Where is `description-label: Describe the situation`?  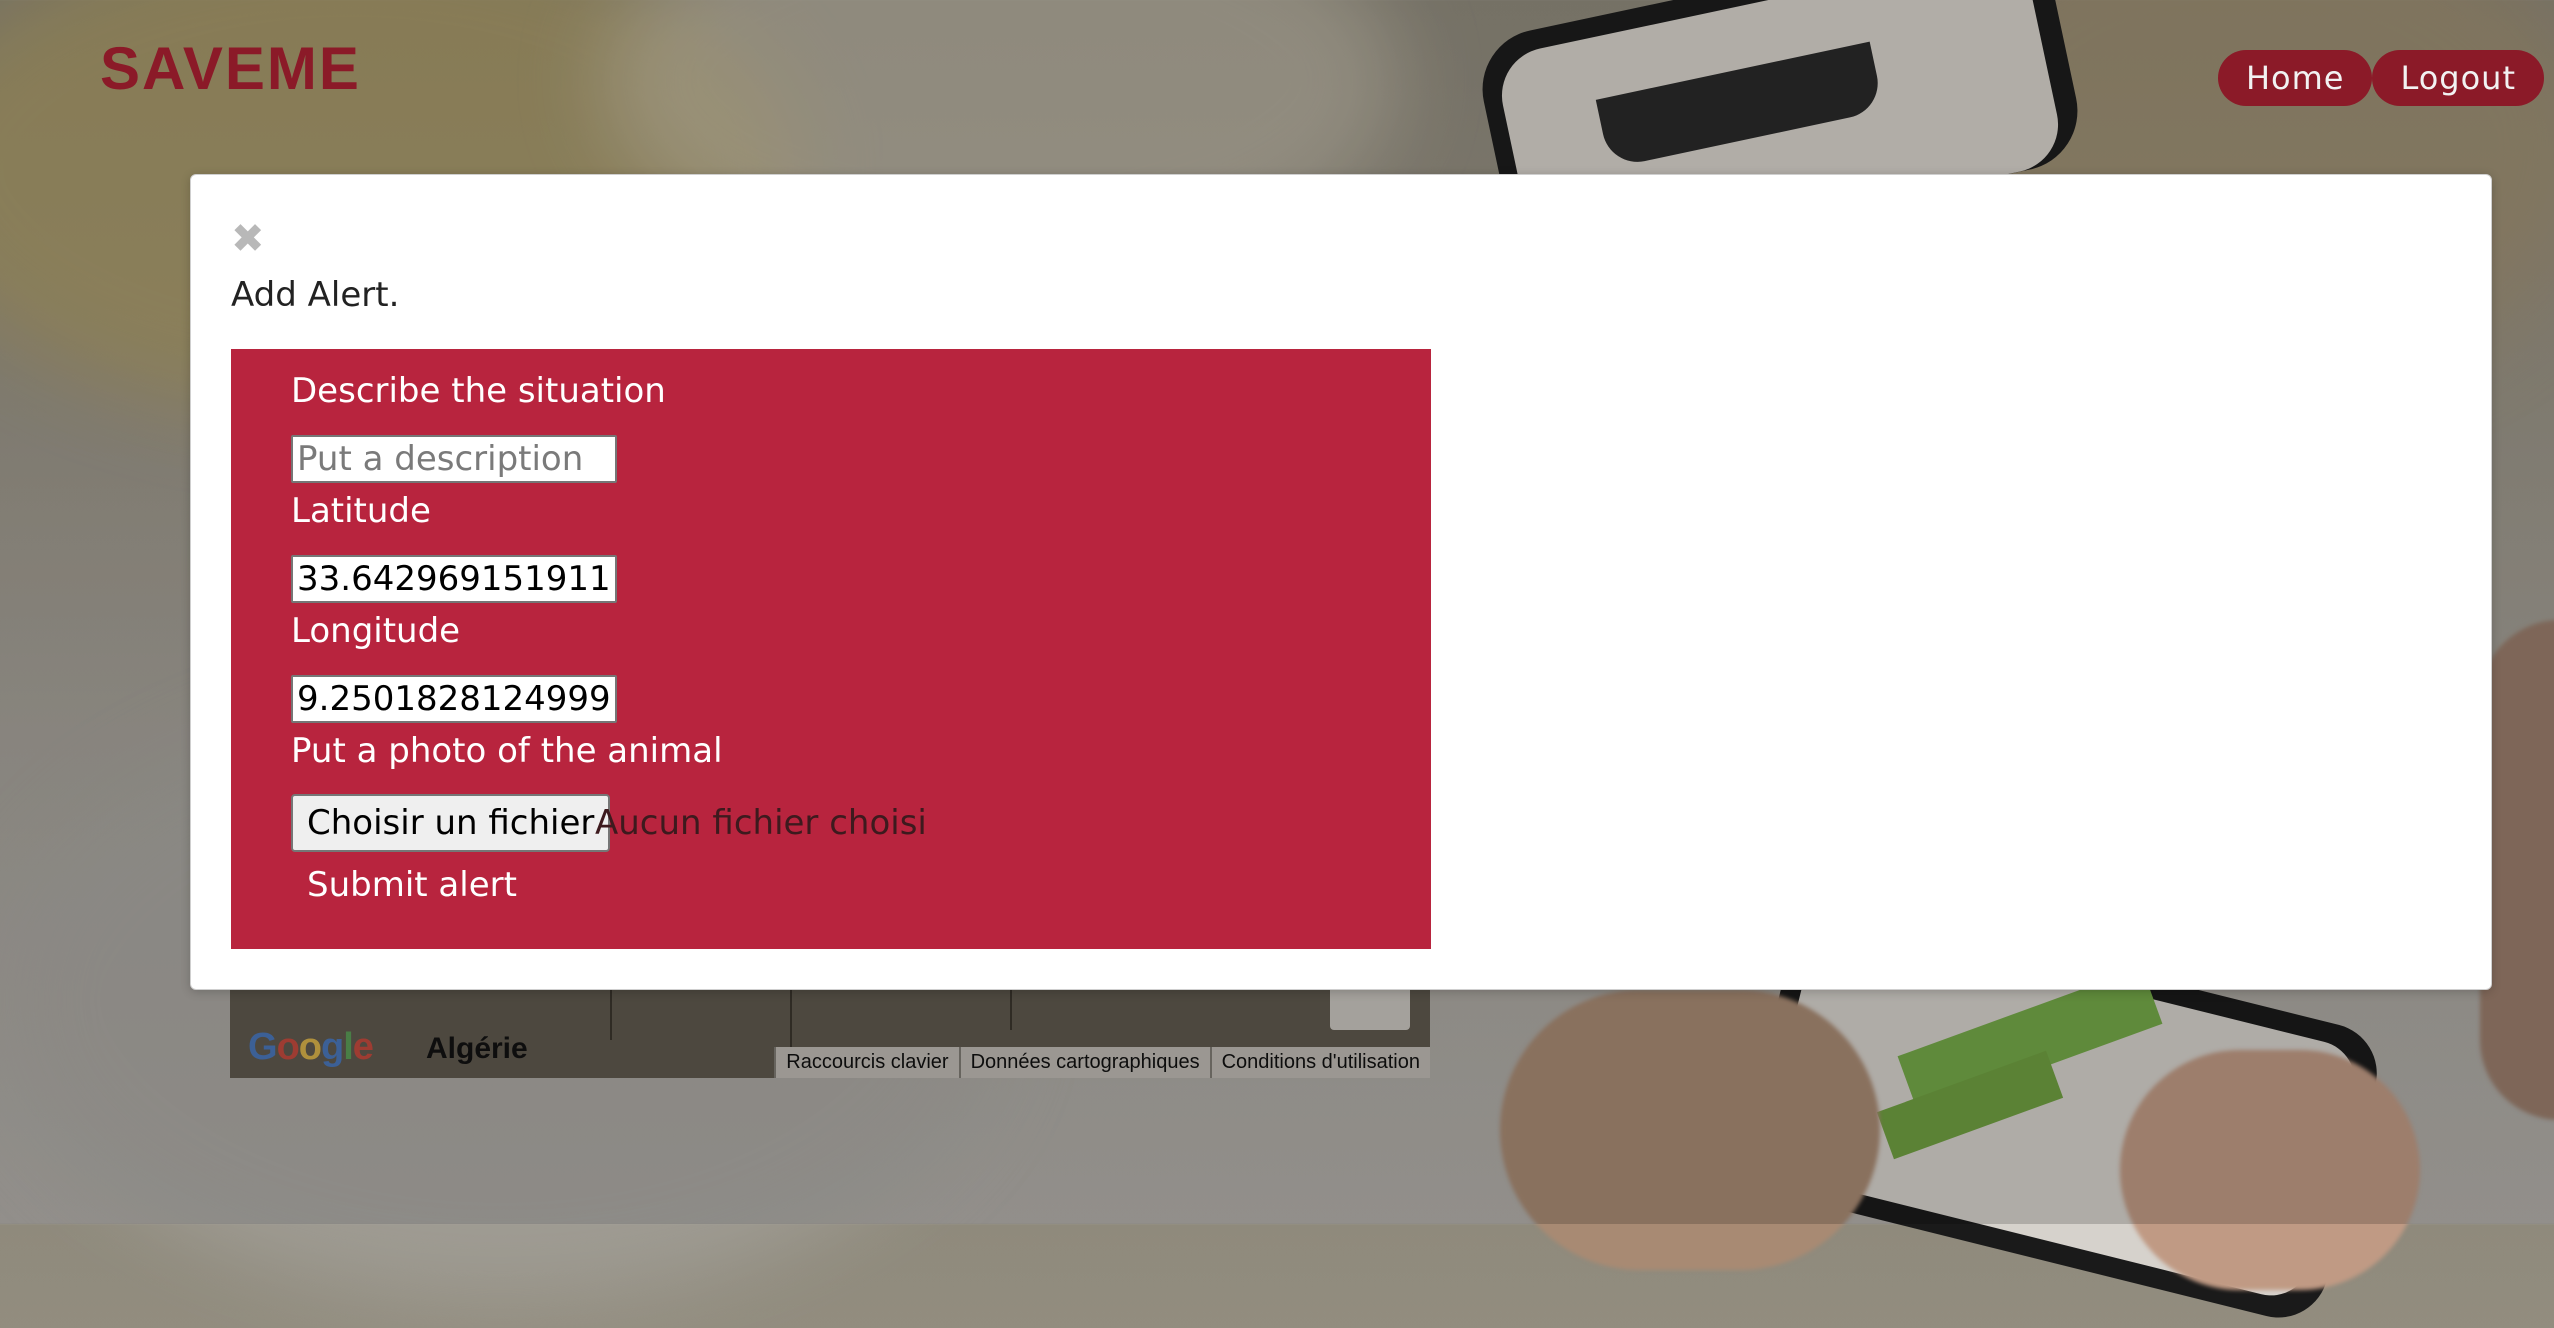
description-label: Describe the situation is located at coordinates (478, 391).